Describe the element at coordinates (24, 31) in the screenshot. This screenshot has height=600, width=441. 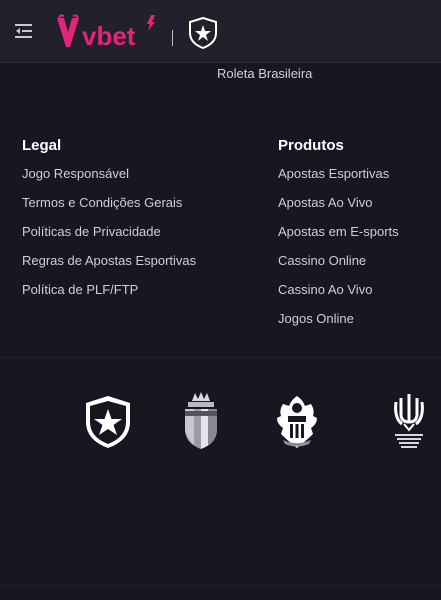
I see `menu-collapse-icon` at that location.